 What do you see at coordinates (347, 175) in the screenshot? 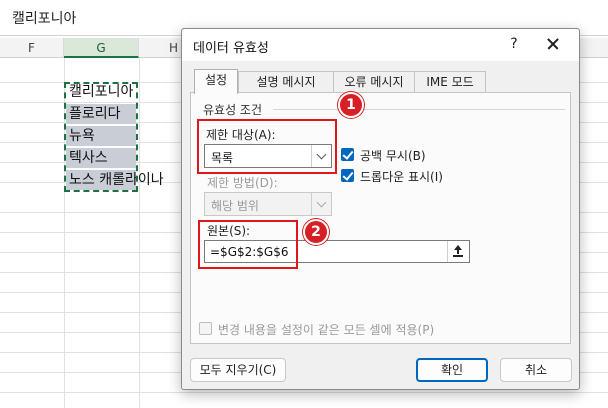
I see `in-cell-dropdown-check-icon` at bounding box center [347, 175].